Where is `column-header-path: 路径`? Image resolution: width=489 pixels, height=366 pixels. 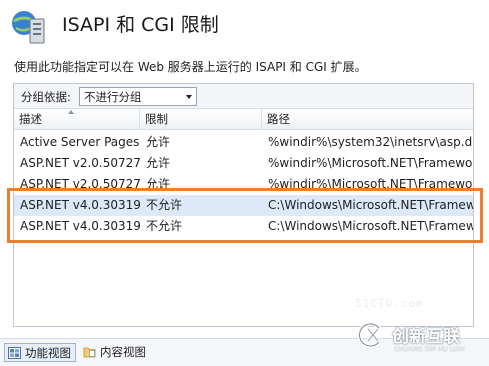
column-header-path: 路径 is located at coordinates (367, 119).